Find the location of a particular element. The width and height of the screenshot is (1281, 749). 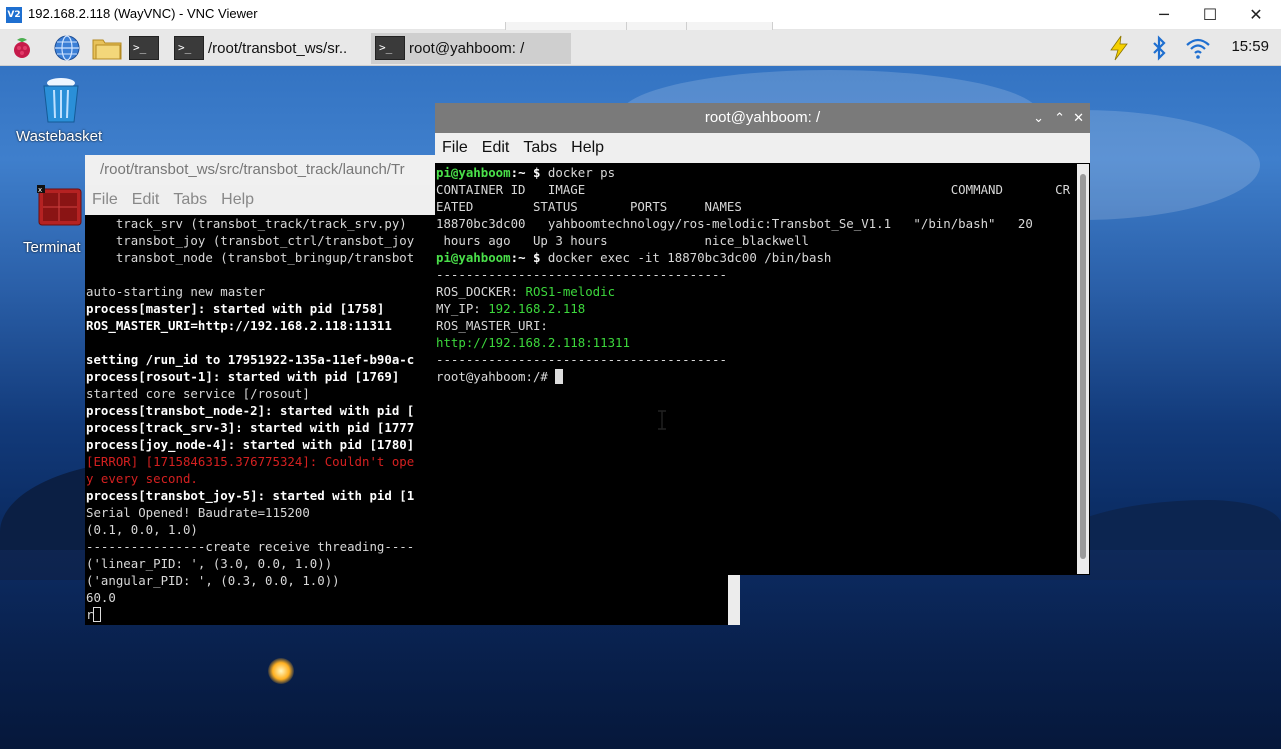

terminal-text: auto-starting new master is located at coordinates (176, 291).